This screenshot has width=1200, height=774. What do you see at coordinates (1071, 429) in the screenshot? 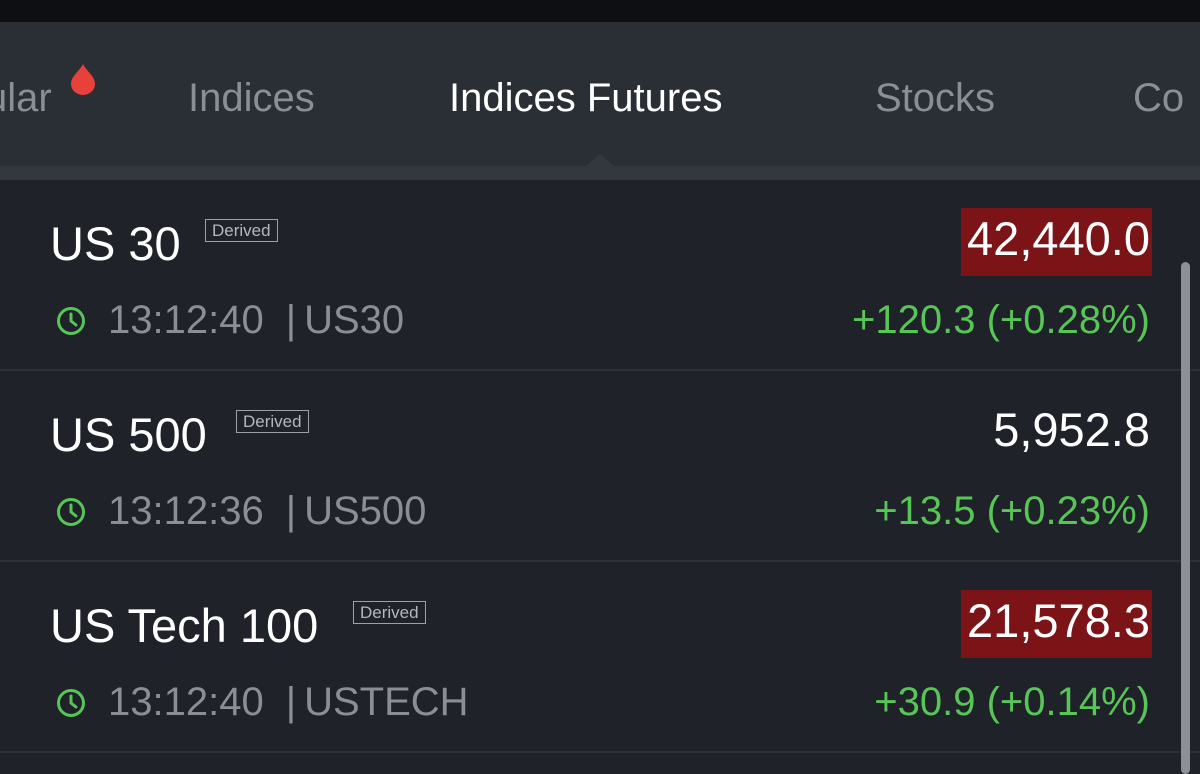
I see `price-value: 5,952.8` at bounding box center [1071, 429].